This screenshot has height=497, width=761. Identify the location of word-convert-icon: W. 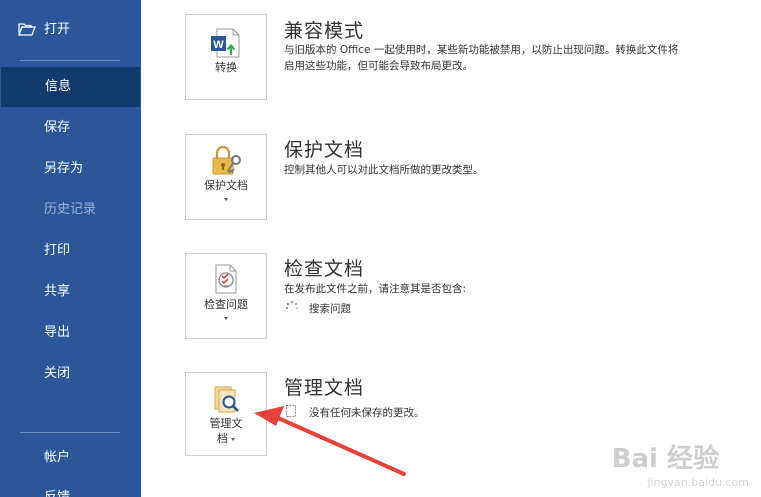
(225, 43).